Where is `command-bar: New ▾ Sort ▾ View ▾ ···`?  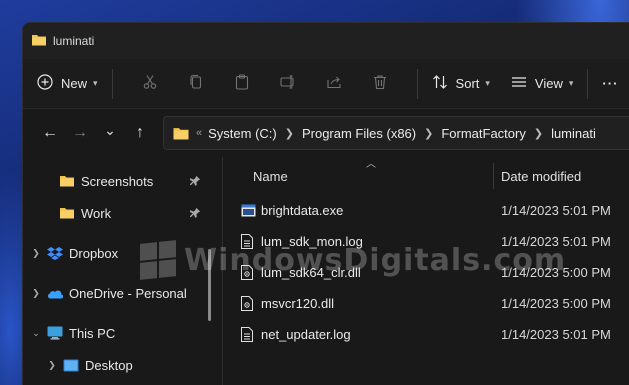
command-bar: New ▾ Sort ▾ View ▾ ··· is located at coordinates (326, 84).